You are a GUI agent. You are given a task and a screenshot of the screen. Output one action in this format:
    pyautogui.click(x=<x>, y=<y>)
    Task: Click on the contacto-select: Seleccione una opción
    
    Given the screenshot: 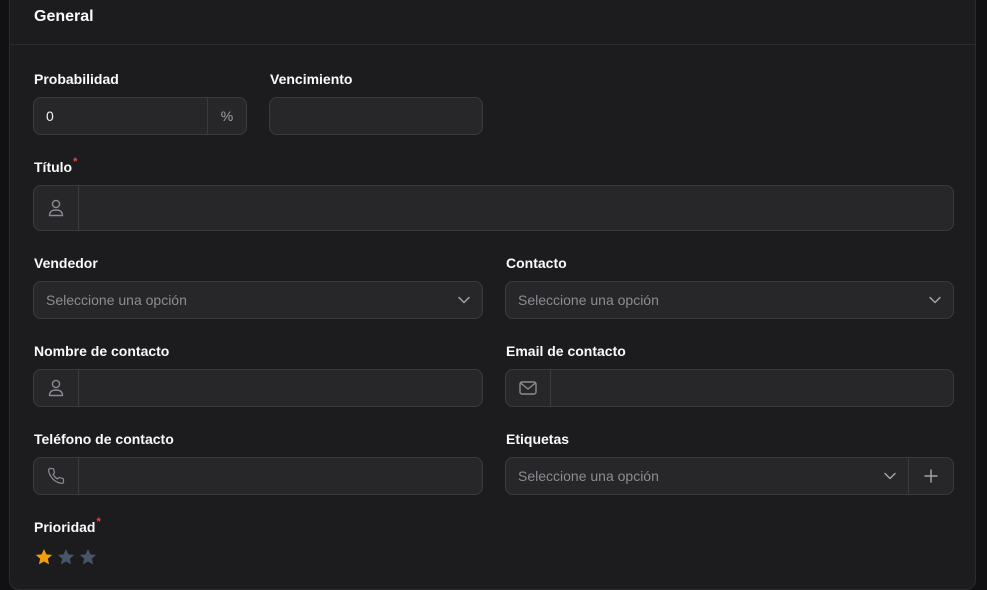 What is the action you would take?
    pyautogui.click(x=729, y=300)
    